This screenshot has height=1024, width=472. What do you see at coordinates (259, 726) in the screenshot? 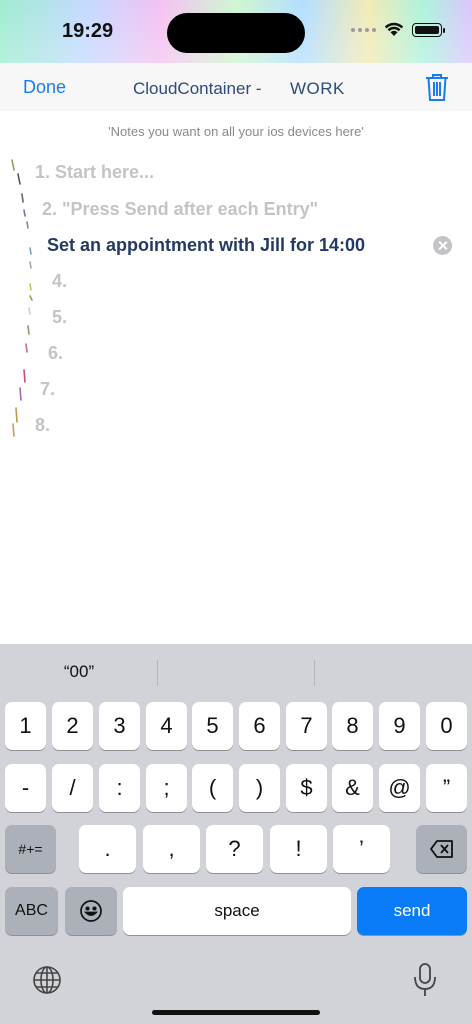
I see `key-6: 6` at bounding box center [259, 726].